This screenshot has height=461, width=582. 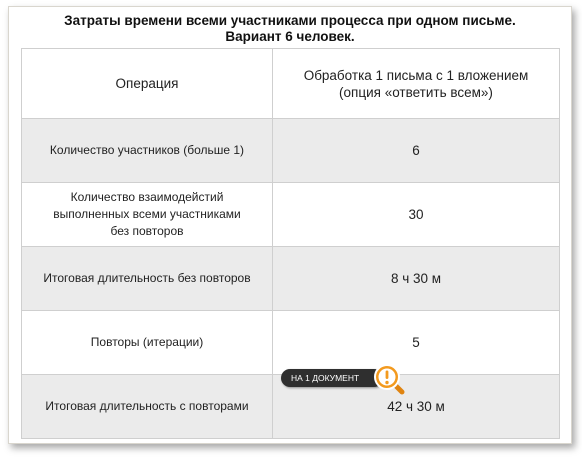 I want to click on value-cell: 6, so click(x=416, y=150).